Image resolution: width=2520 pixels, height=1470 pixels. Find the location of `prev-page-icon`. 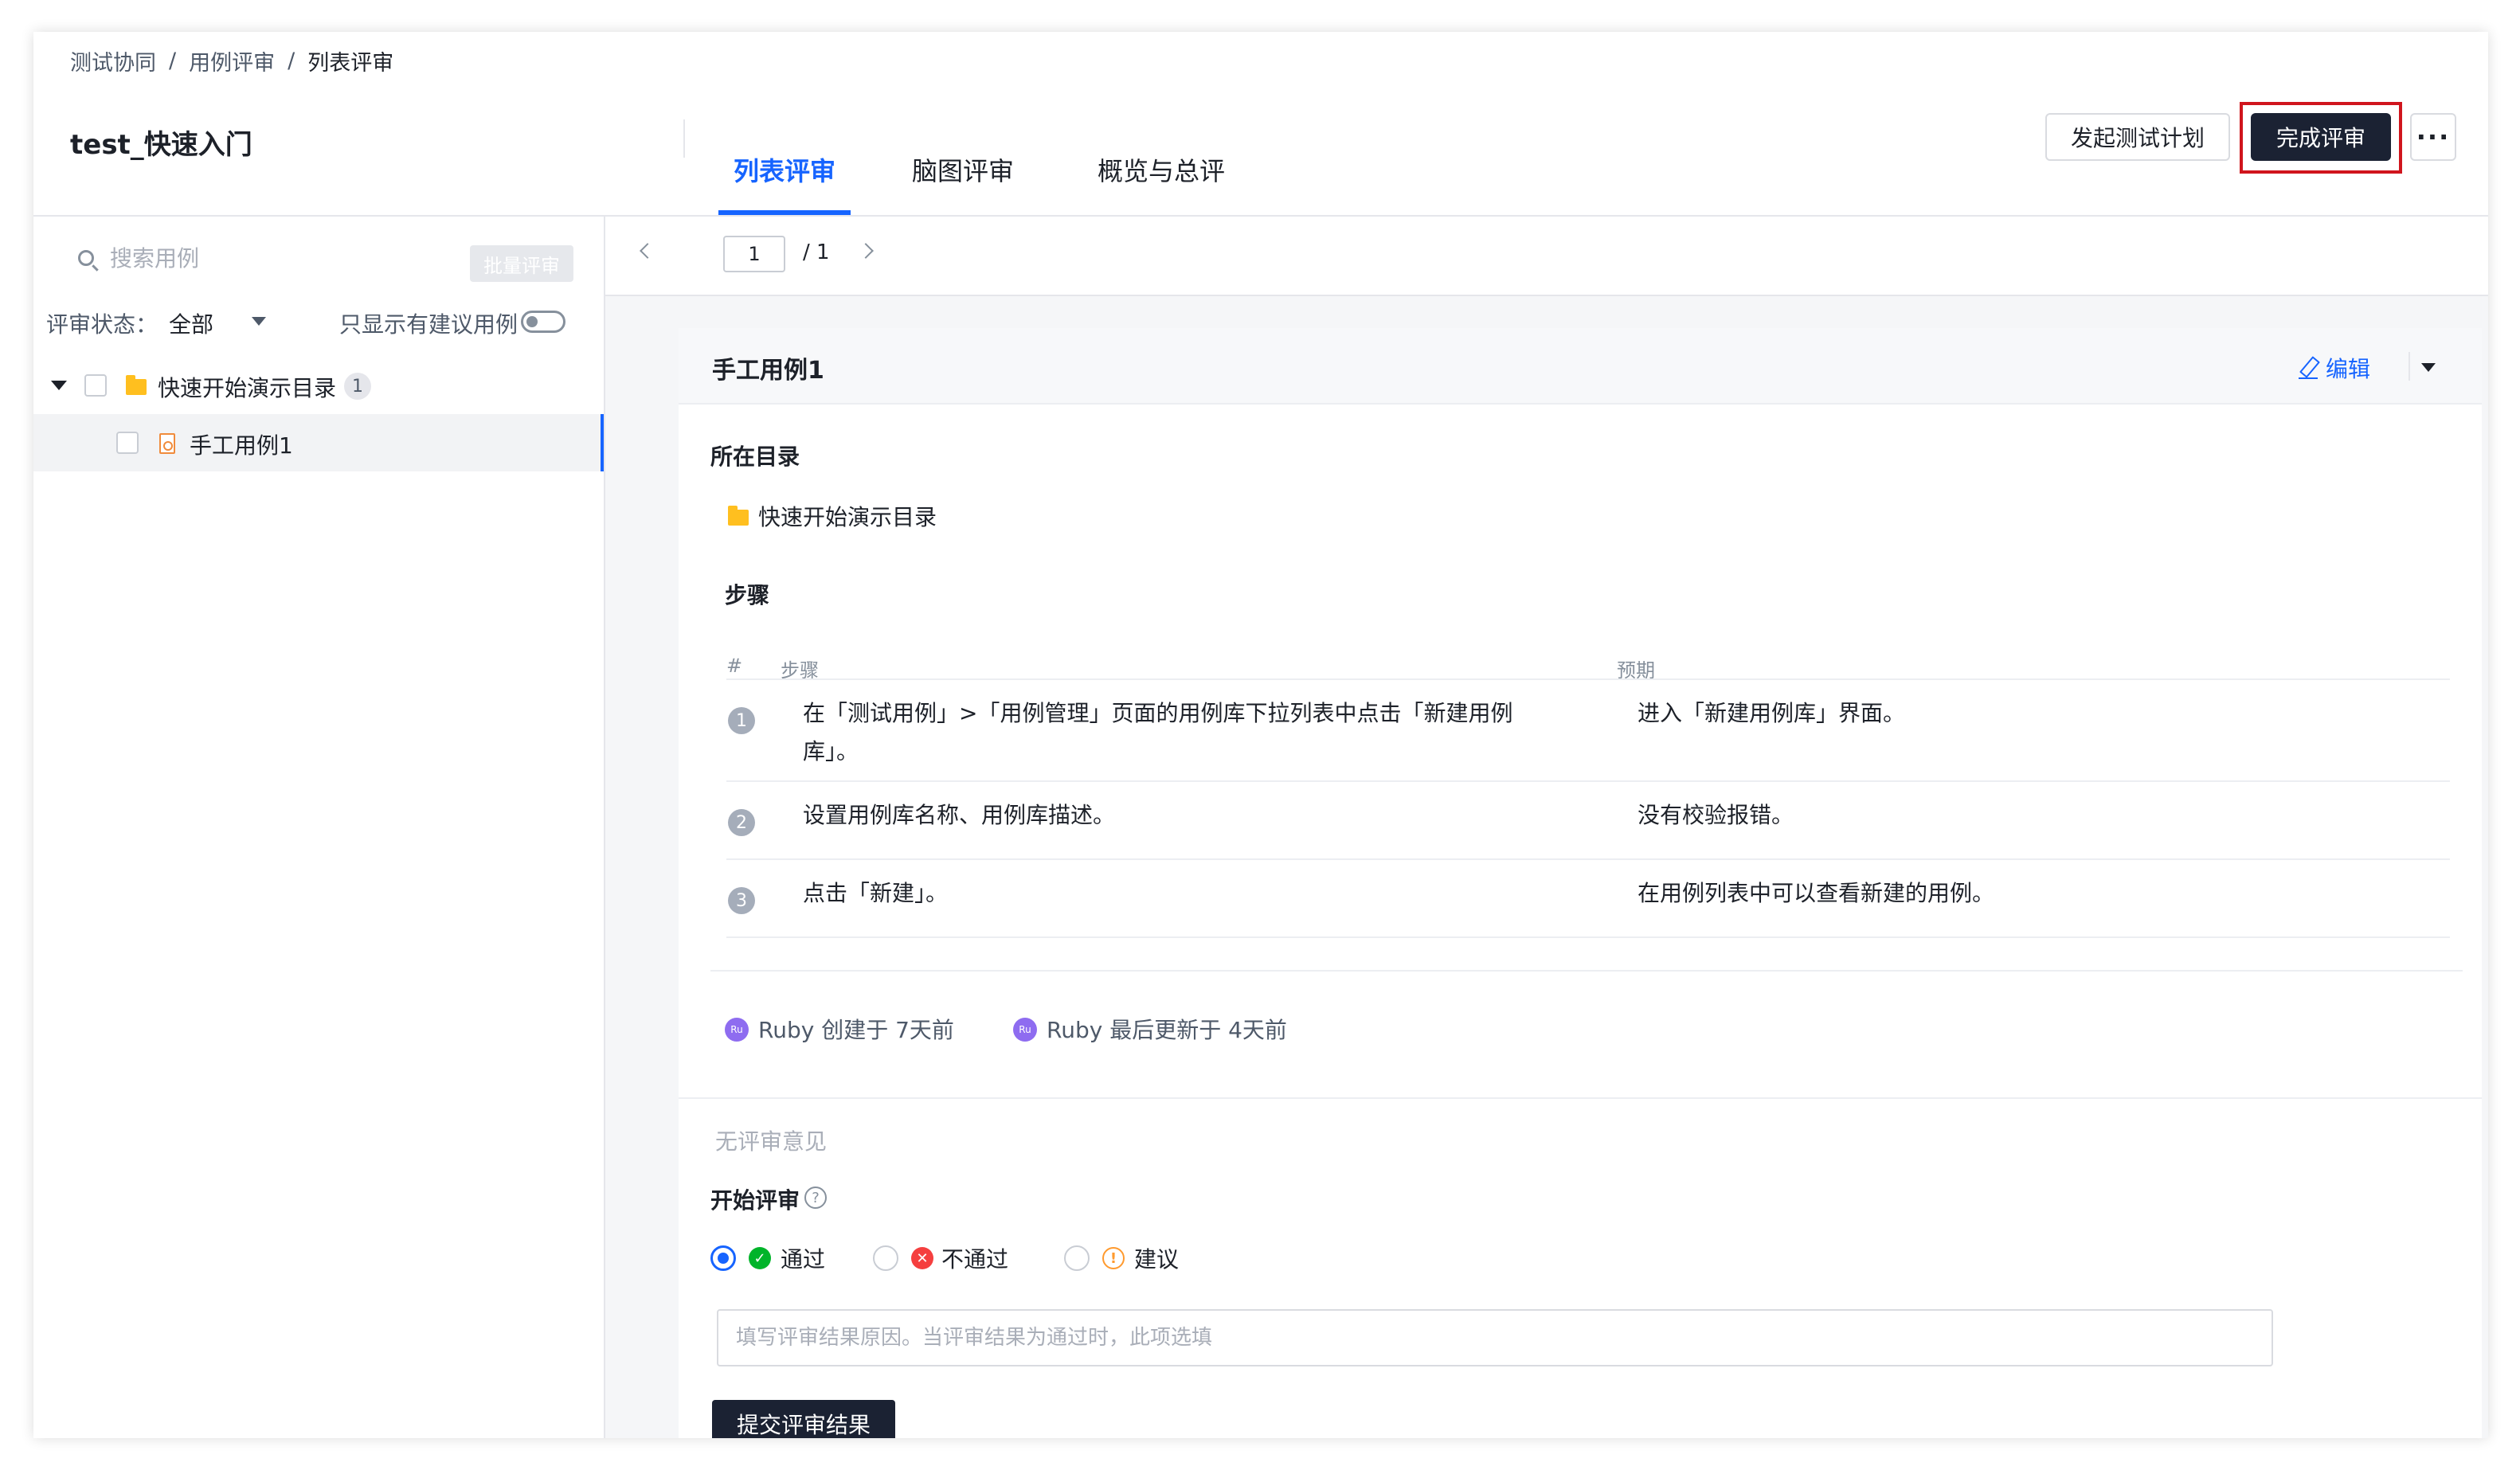

prev-page-icon is located at coordinates (647, 251).